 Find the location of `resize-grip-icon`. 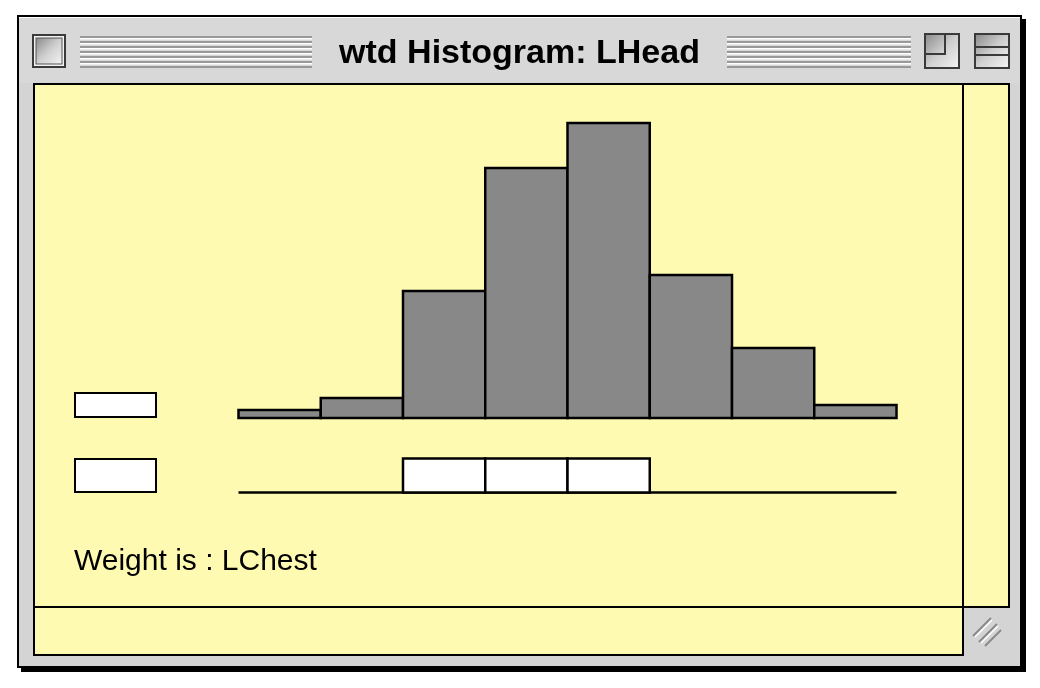

resize-grip-icon is located at coordinates (987, 632).